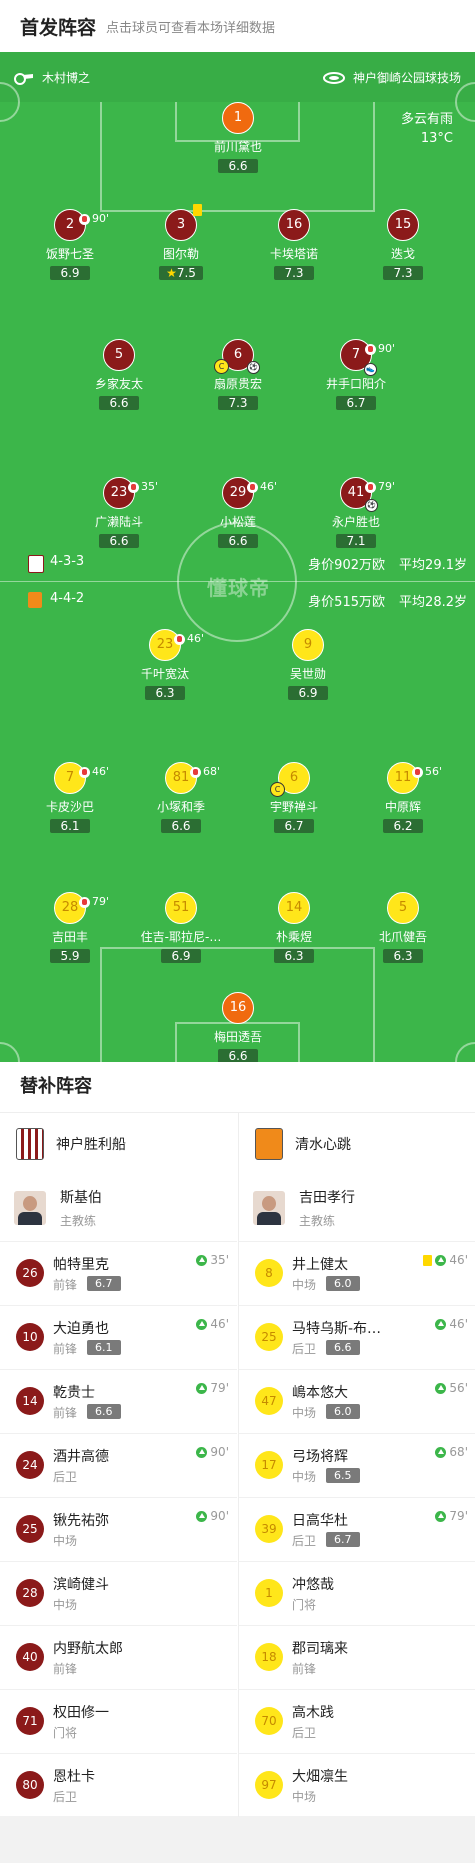  I want to click on player-home-3: 3 图尔勒 ★7.5, so click(181, 242).